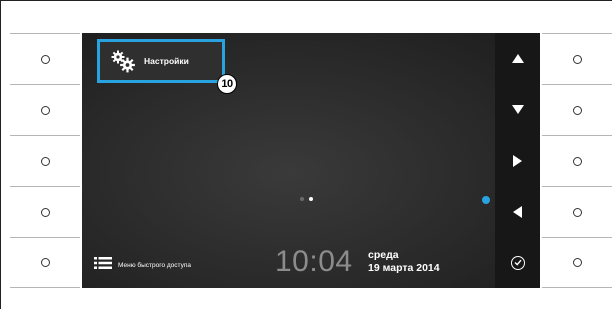  I want to click on page-indicator, so click(306, 199).